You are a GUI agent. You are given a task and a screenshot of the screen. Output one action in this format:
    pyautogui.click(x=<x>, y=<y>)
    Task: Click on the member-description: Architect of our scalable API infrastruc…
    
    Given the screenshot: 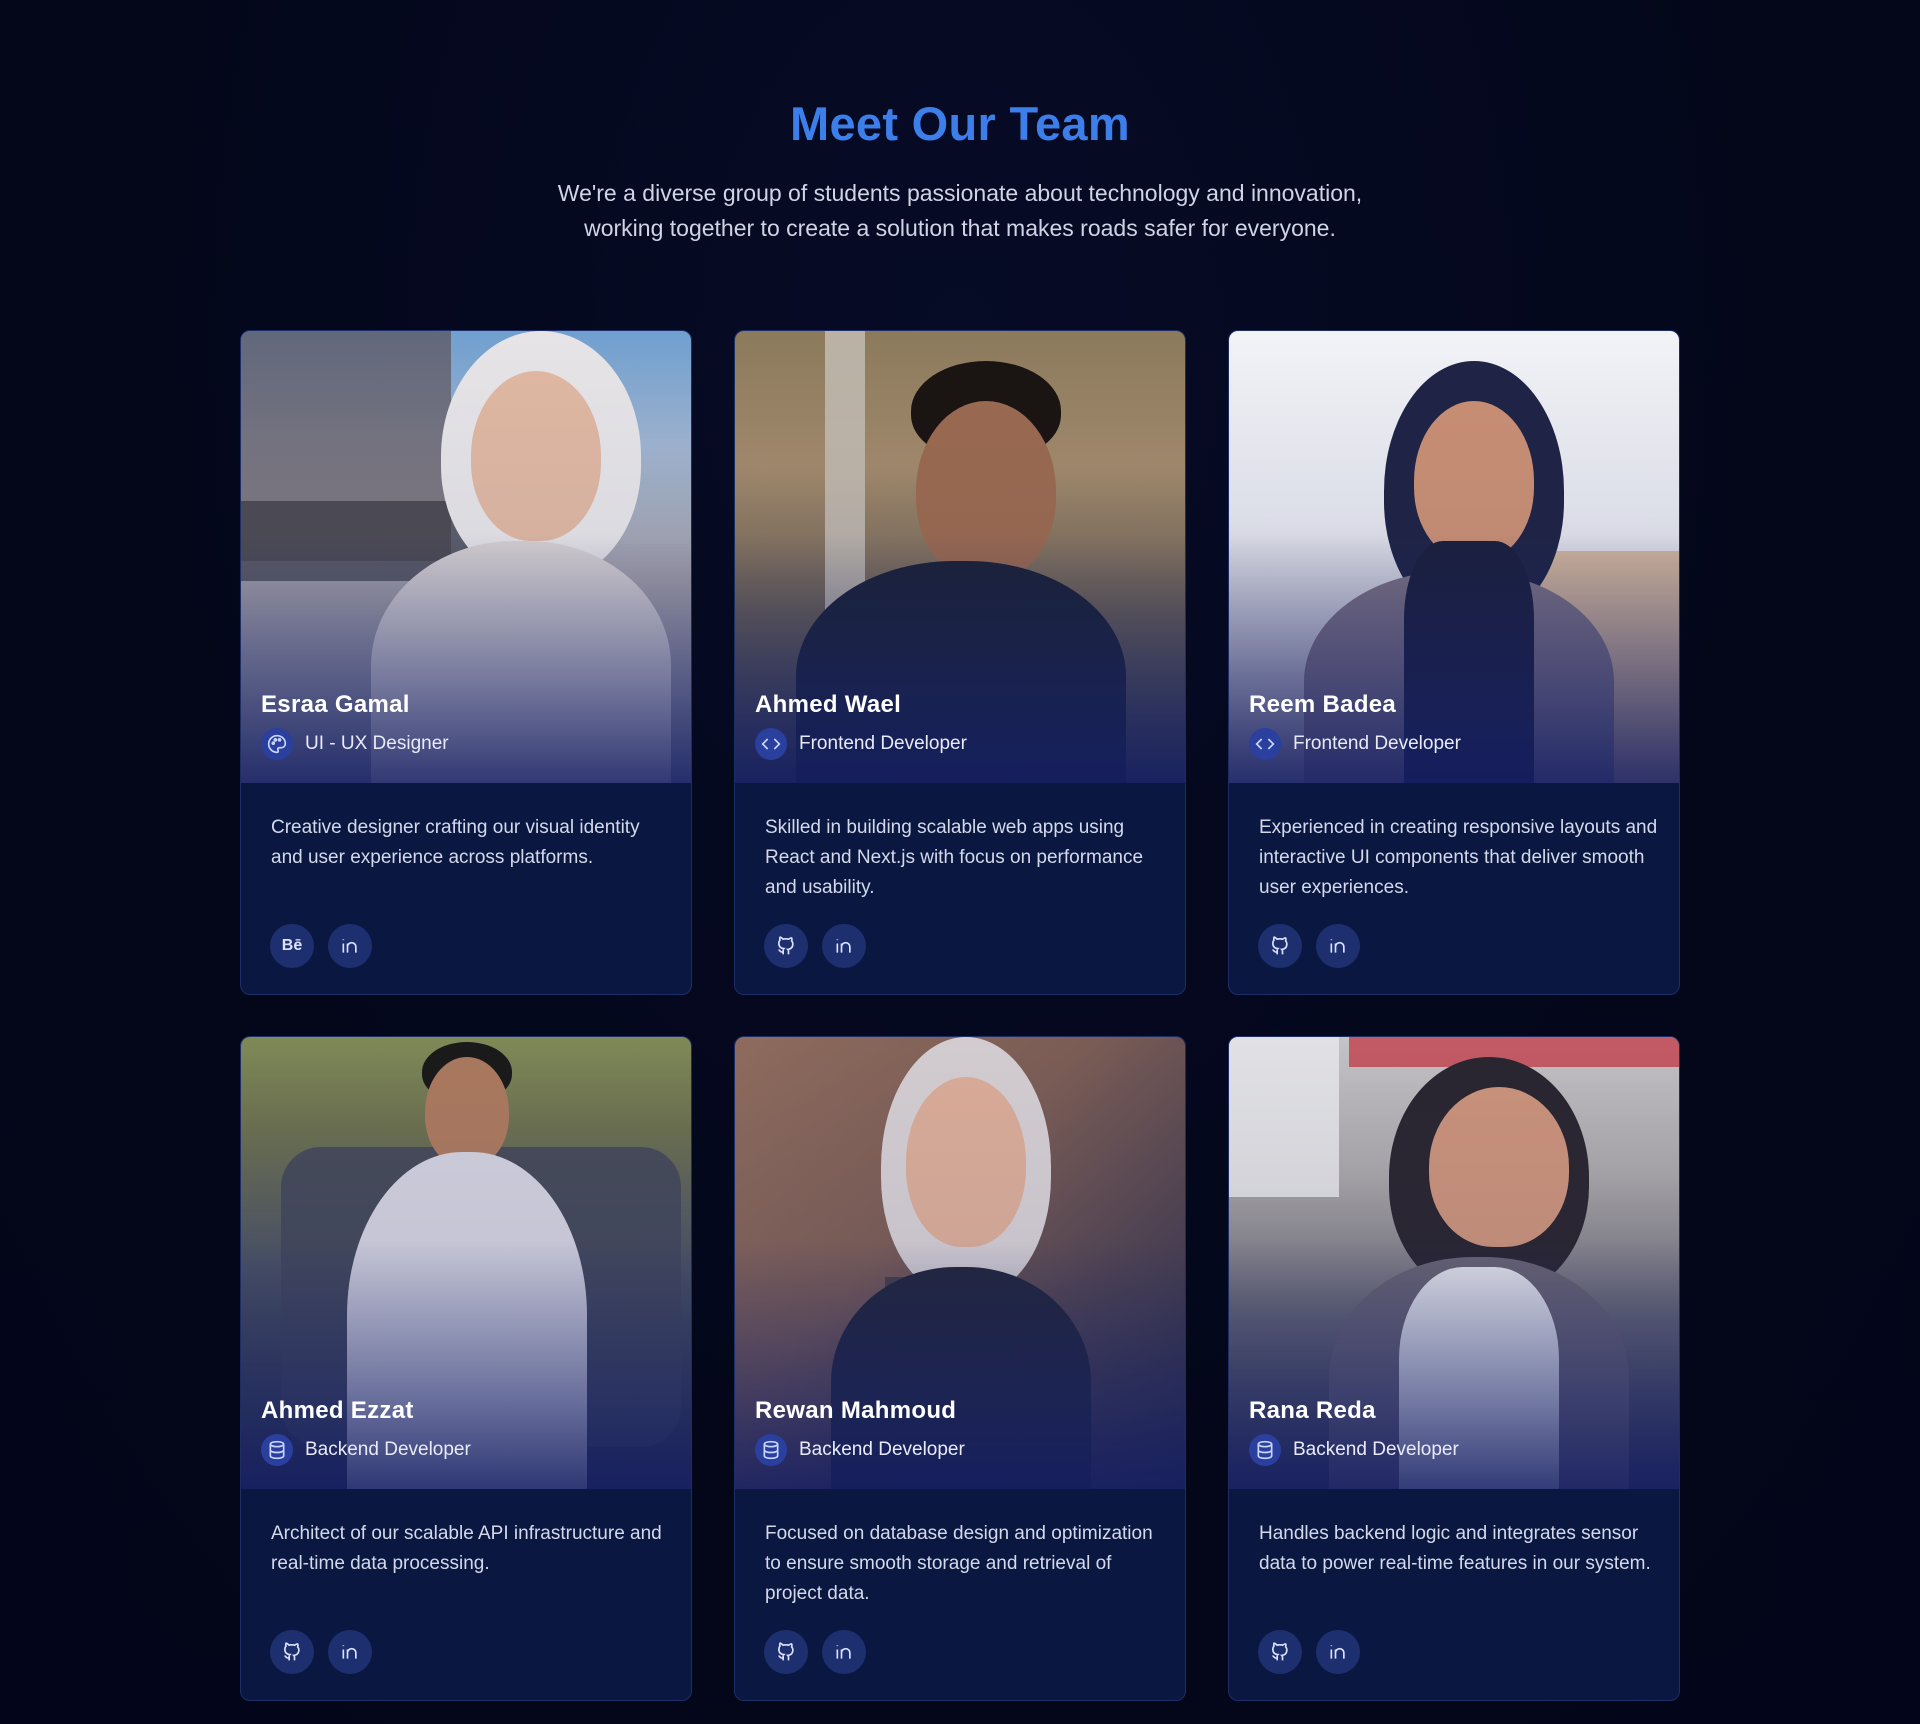 What is the action you would take?
    pyautogui.click(x=466, y=1548)
    